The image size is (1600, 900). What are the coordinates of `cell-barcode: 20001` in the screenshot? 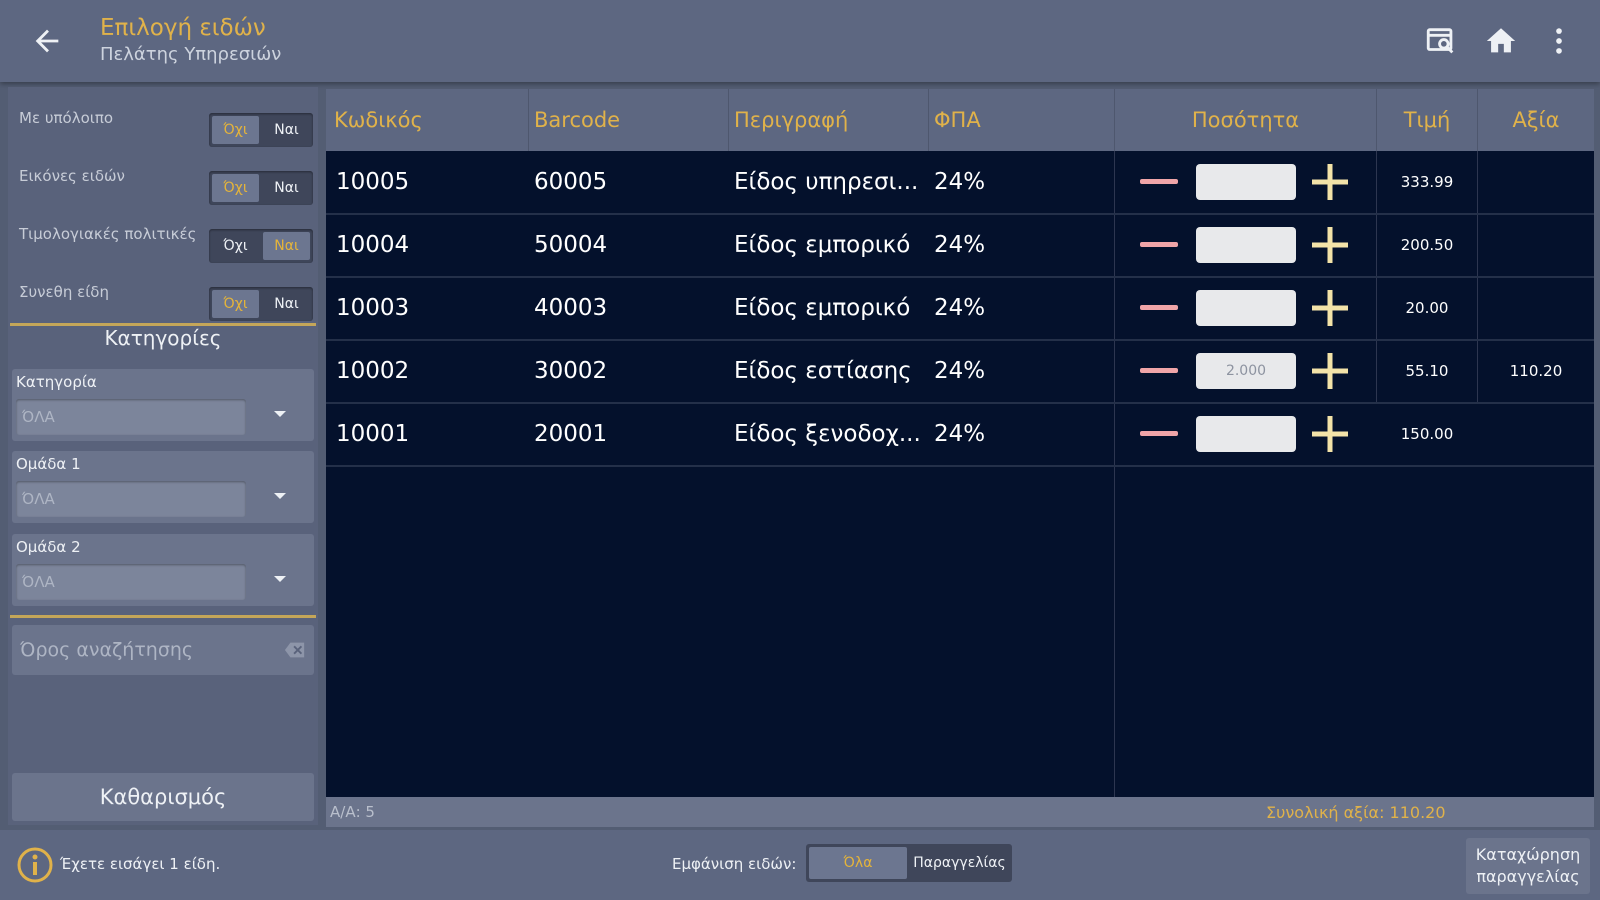 It's located at (571, 434).